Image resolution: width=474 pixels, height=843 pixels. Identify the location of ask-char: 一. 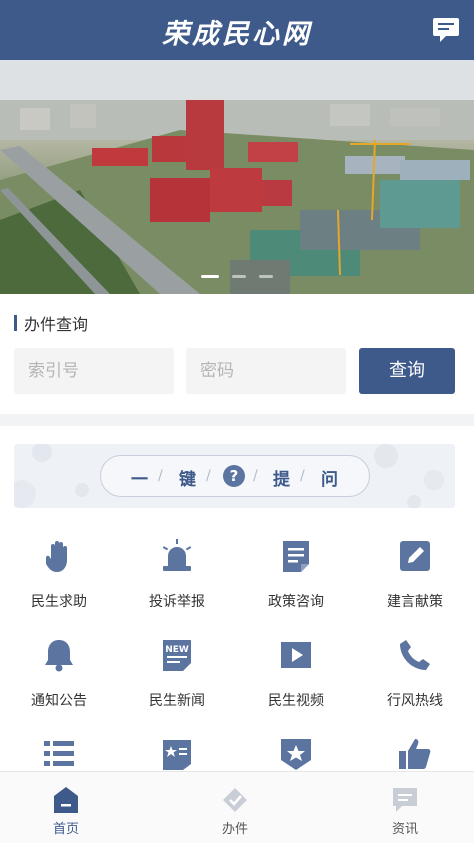
(139, 480).